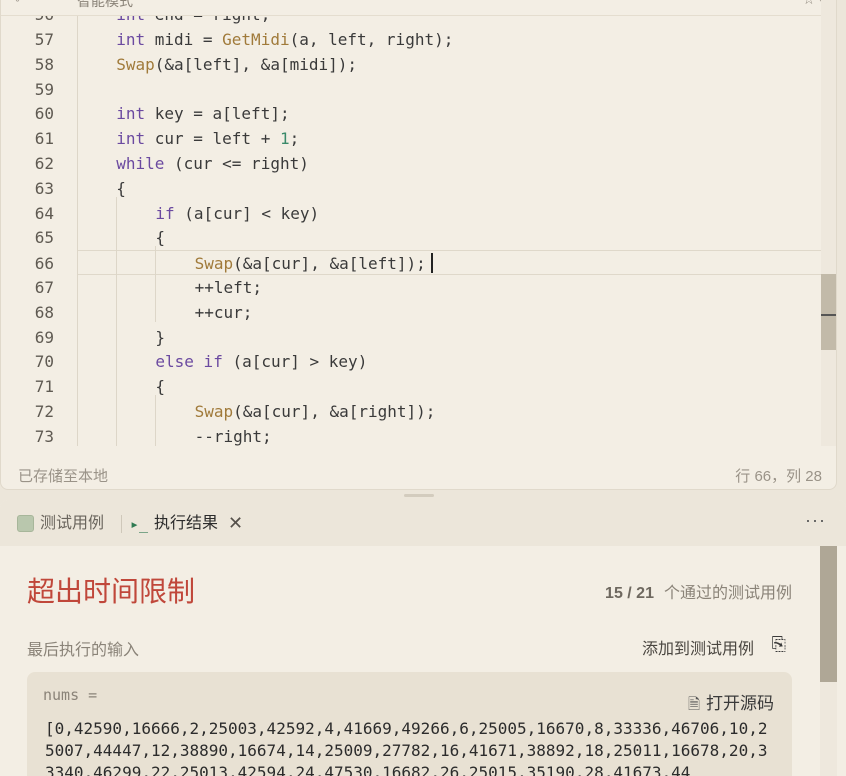 The width and height of the screenshot is (846, 776). What do you see at coordinates (44, 163) in the screenshot?
I see `line-number: 62` at bounding box center [44, 163].